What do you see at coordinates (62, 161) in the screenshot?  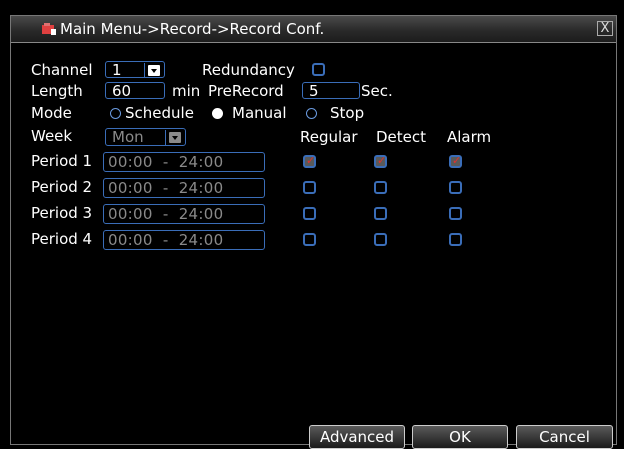 I see `period-label: Period 1` at bounding box center [62, 161].